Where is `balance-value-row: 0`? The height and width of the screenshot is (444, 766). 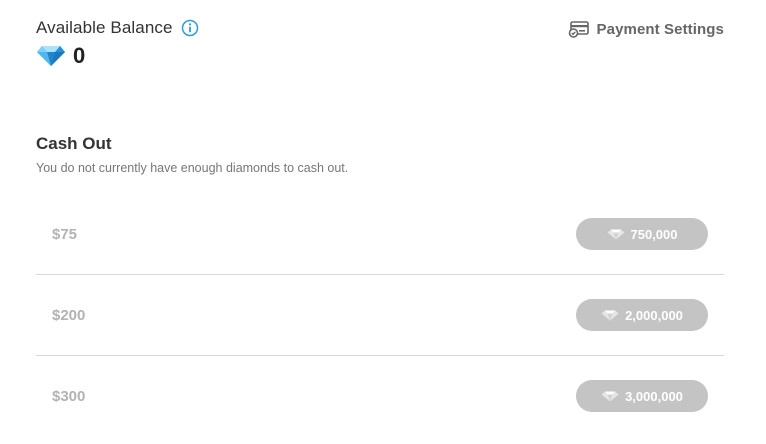
balance-value-row: 0 is located at coordinates (117, 56).